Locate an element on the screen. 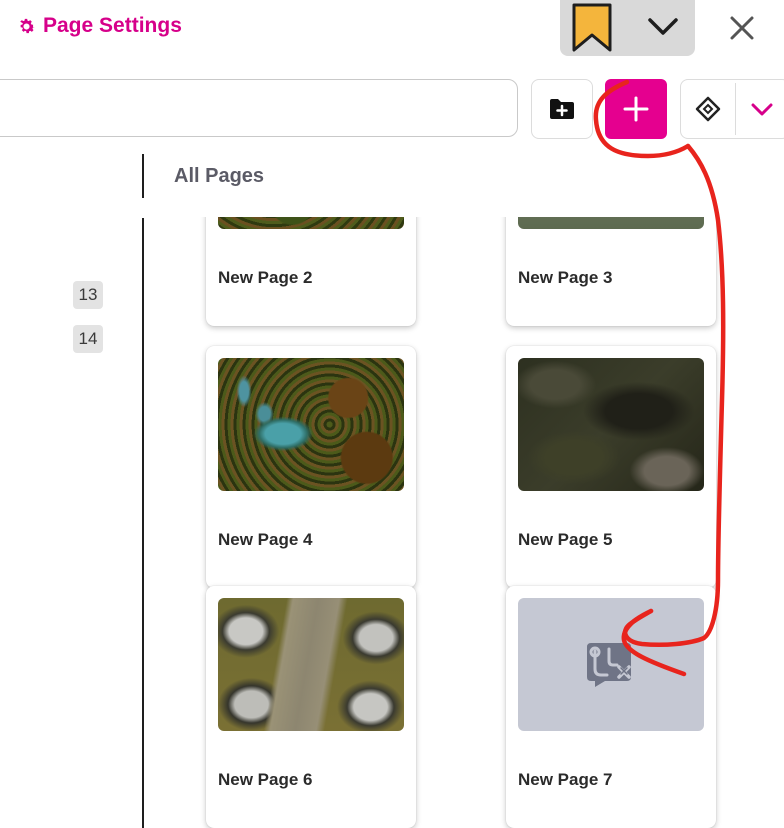 This screenshot has height=828, width=784. page-card: New Page 4 is located at coordinates (311, 467).